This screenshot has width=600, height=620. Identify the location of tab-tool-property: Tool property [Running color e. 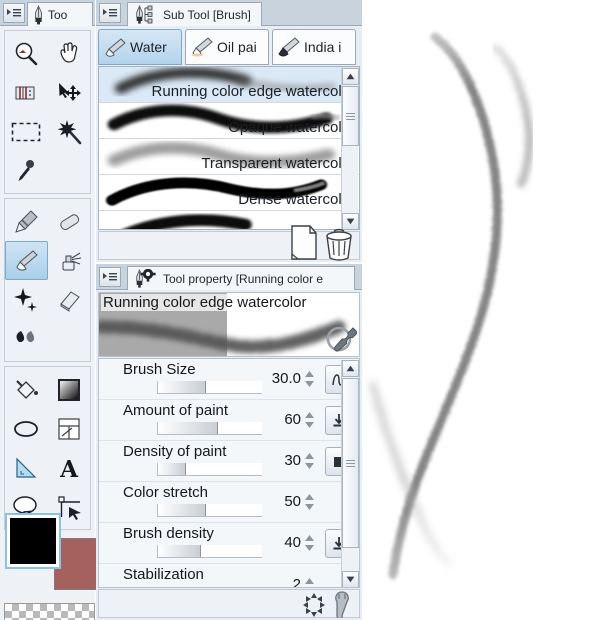
(241, 278).